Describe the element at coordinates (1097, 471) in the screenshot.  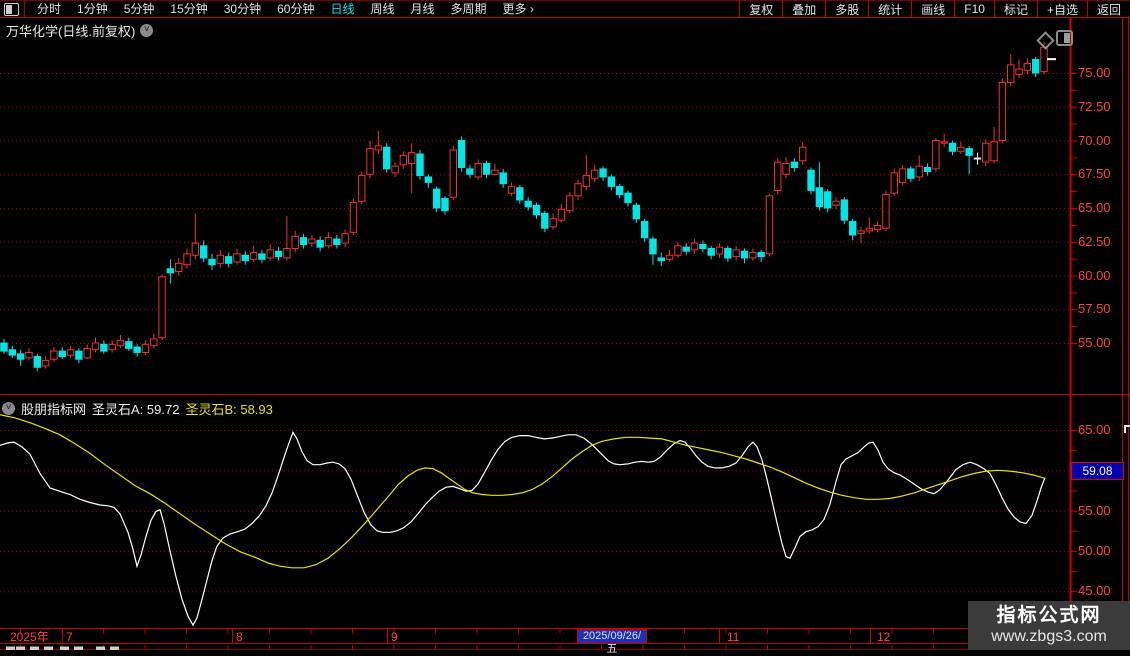
I see `indicator-value-badge: 59.08` at that location.